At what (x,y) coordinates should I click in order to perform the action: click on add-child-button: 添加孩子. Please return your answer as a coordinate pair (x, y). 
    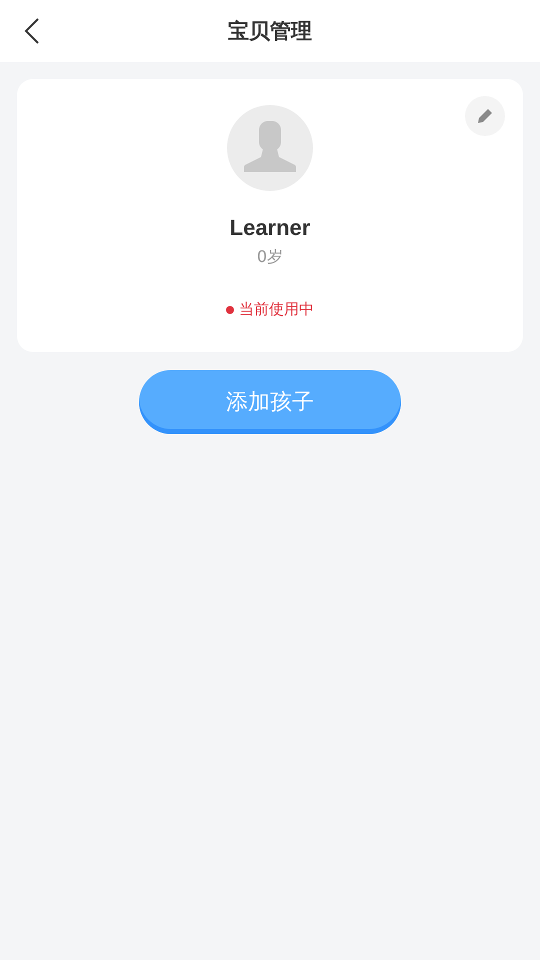
    Looking at the image, I should click on (270, 402).